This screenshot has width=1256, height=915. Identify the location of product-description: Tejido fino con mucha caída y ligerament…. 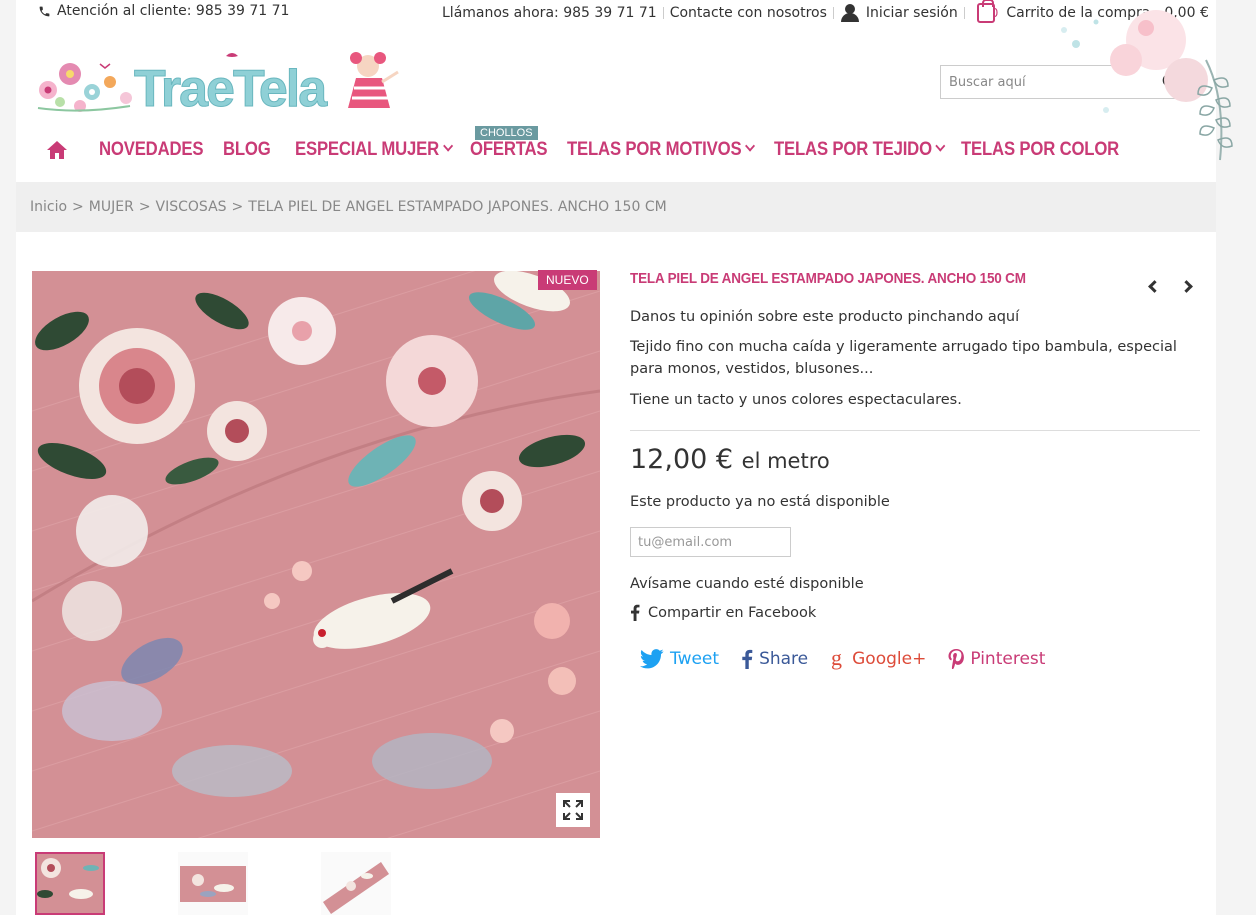
(903, 358).